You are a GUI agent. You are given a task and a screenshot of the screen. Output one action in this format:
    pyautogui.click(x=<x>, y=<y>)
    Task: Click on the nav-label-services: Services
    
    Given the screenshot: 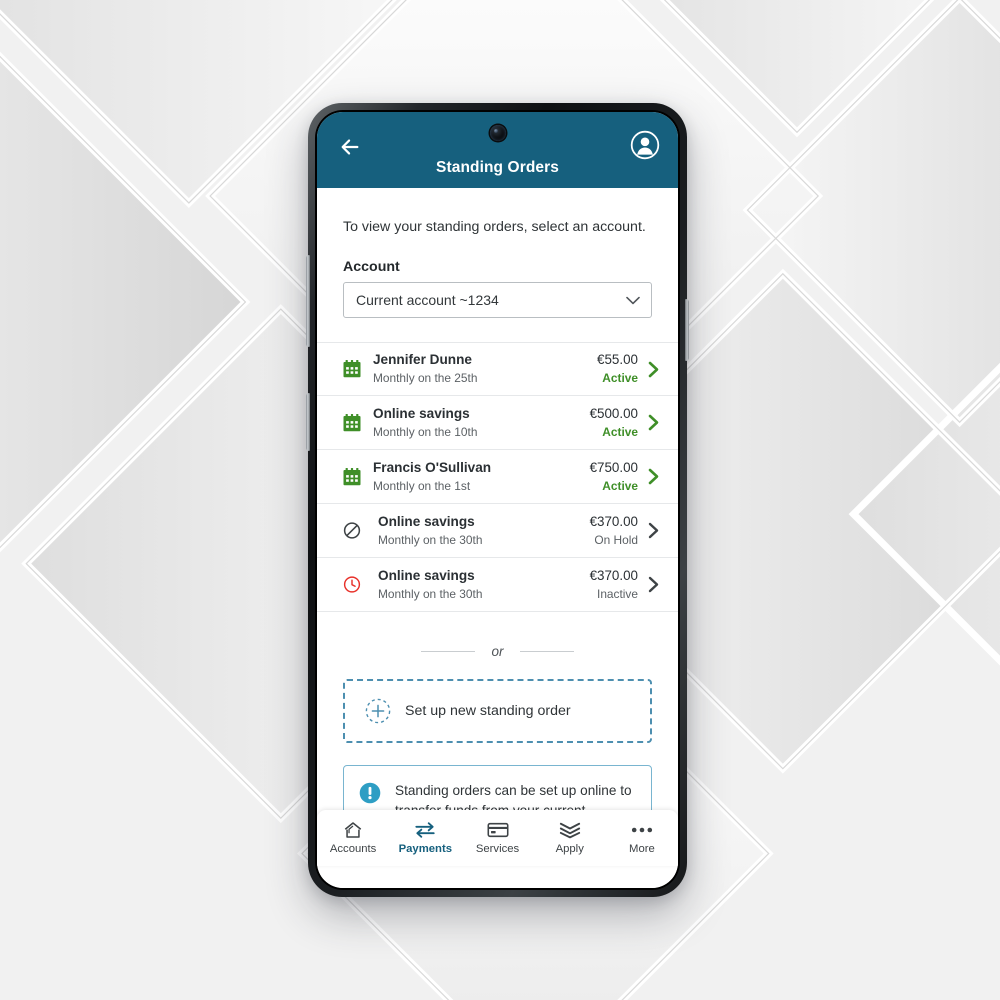 What is the action you would take?
    pyautogui.click(x=497, y=849)
    